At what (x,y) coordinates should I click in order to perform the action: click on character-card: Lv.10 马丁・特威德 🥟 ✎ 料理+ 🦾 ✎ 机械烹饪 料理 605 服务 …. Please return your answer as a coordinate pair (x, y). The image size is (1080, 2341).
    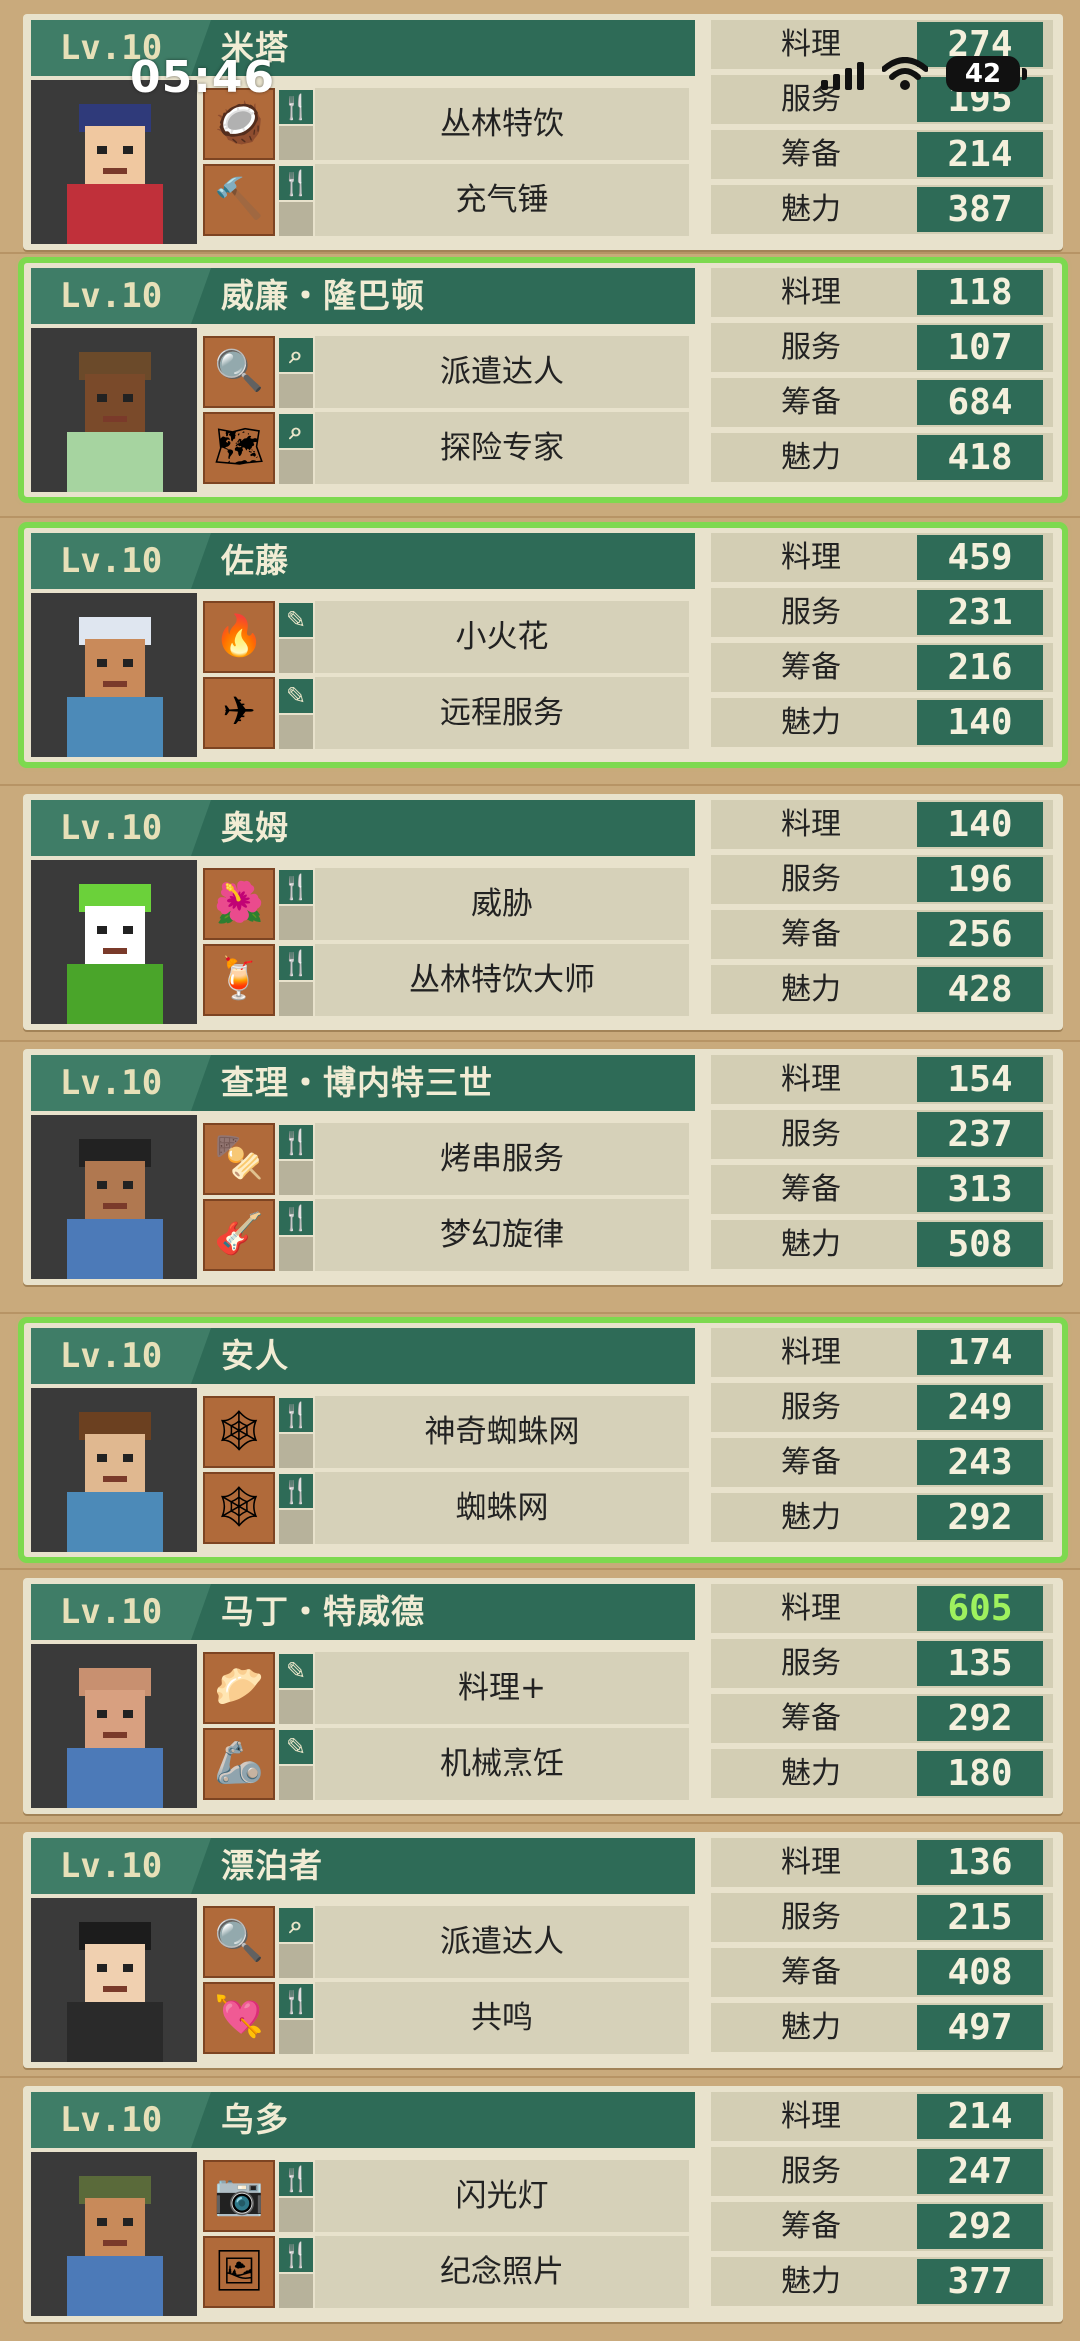
    Looking at the image, I should click on (543, 1696).